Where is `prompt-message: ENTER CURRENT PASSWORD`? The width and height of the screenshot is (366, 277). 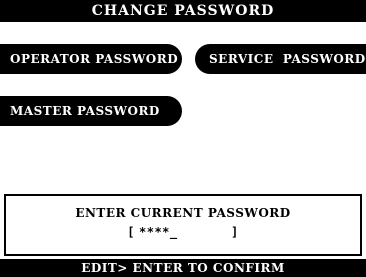
prompt-message: ENTER CURRENT PASSWORD is located at coordinates (183, 213).